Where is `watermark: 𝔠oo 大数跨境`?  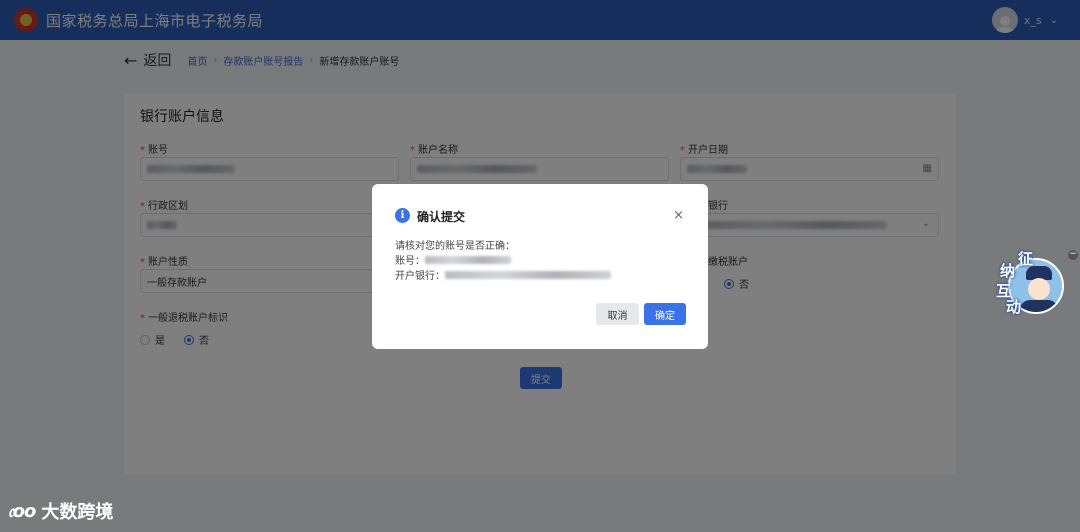 watermark: 𝔠oo 大数跨境 is located at coordinates (60, 511).